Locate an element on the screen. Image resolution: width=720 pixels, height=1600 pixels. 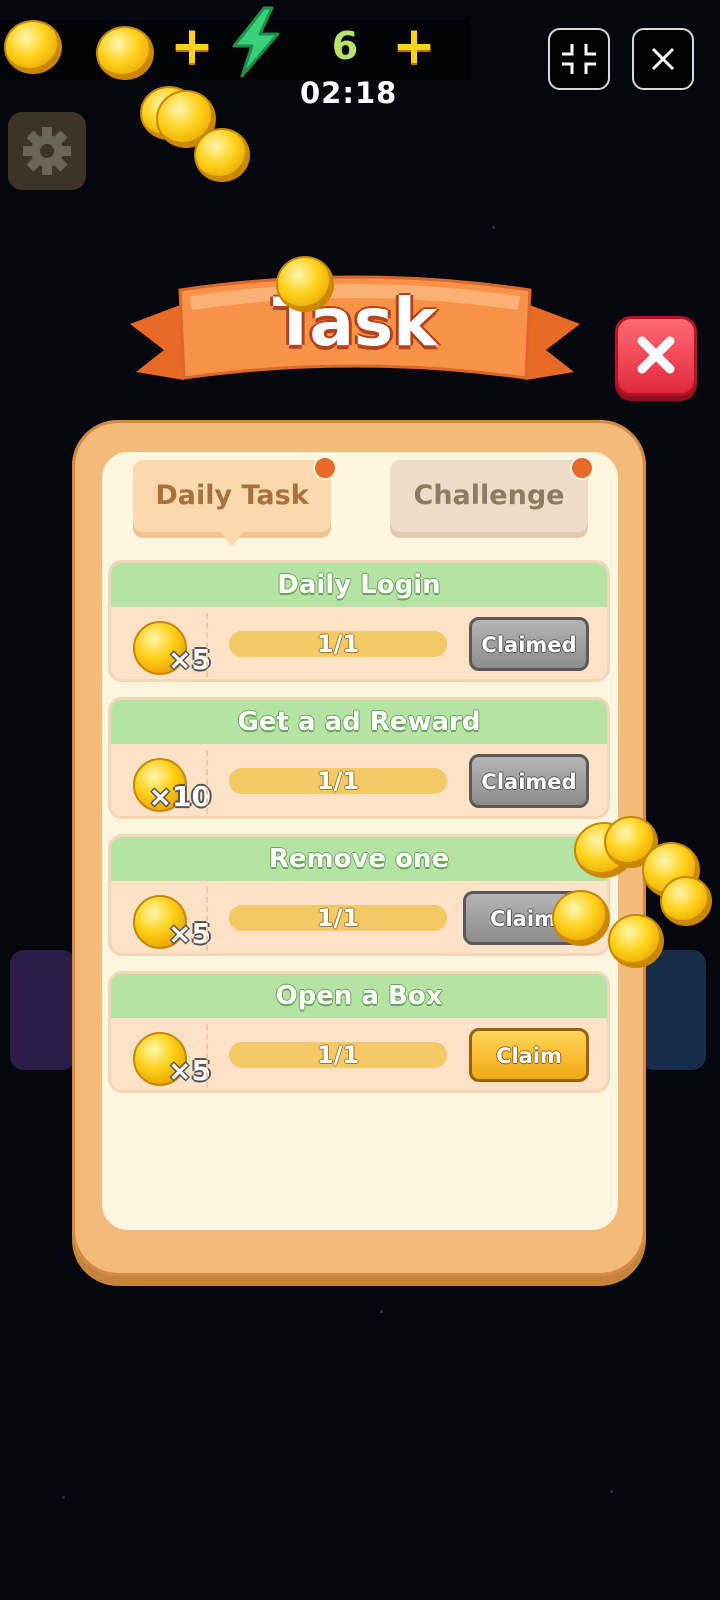
dialog-title: Task is located at coordinates (355, 322).